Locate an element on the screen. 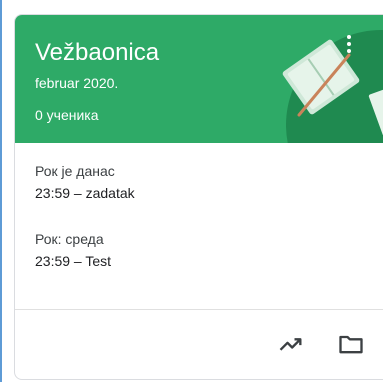 The height and width of the screenshot is (382, 383). due-label-today: Рок је данас is located at coordinates (75, 171).